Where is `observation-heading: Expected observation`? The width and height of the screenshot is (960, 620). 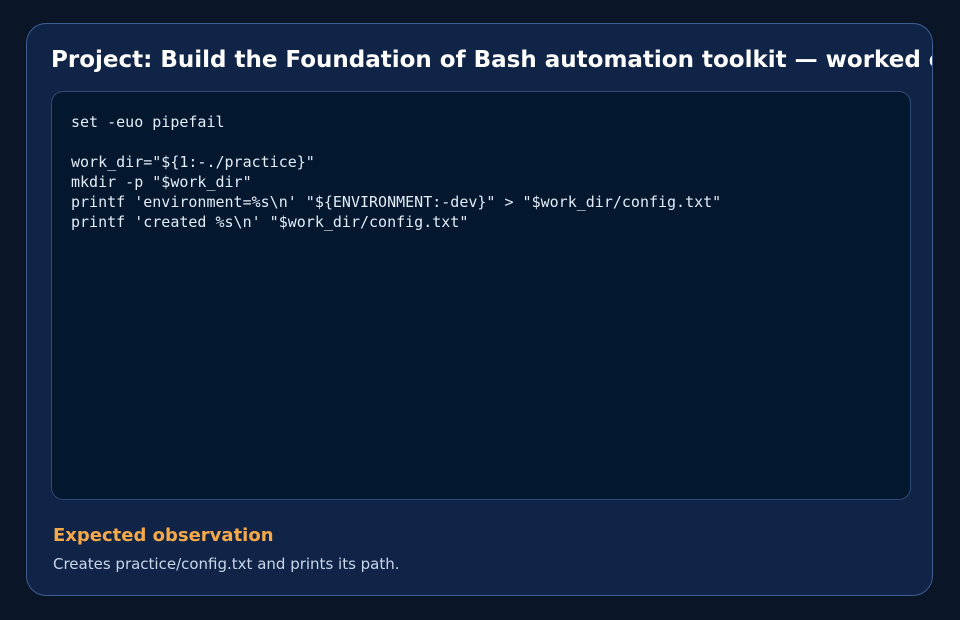 observation-heading: Expected observation is located at coordinates (163, 535).